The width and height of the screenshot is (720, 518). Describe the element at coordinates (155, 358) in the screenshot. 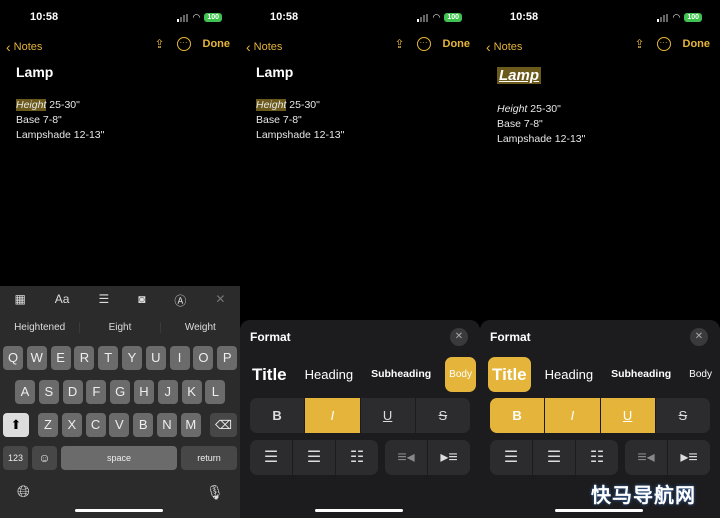

I see `key-u: U` at that location.